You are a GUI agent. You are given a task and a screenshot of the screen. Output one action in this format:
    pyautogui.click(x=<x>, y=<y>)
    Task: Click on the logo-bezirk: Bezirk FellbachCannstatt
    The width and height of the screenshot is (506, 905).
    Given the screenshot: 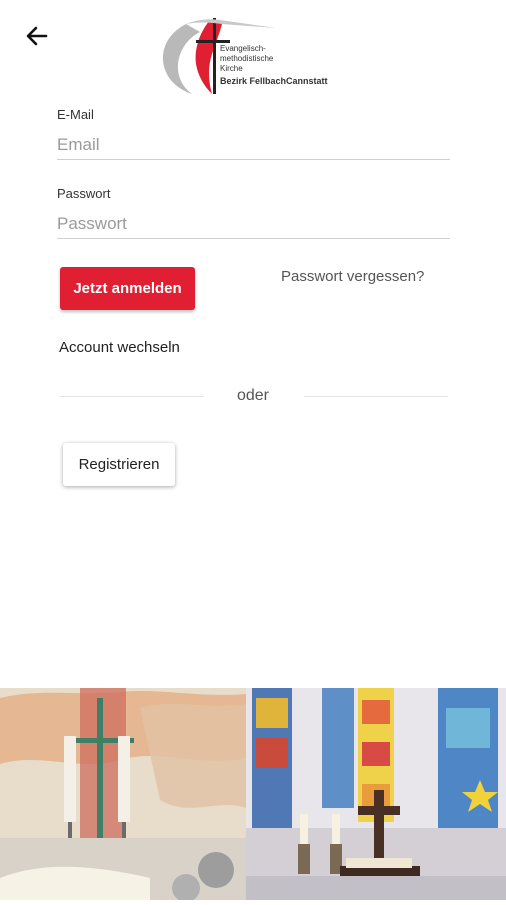 What is the action you would take?
    pyautogui.click(x=274, y=81)
    